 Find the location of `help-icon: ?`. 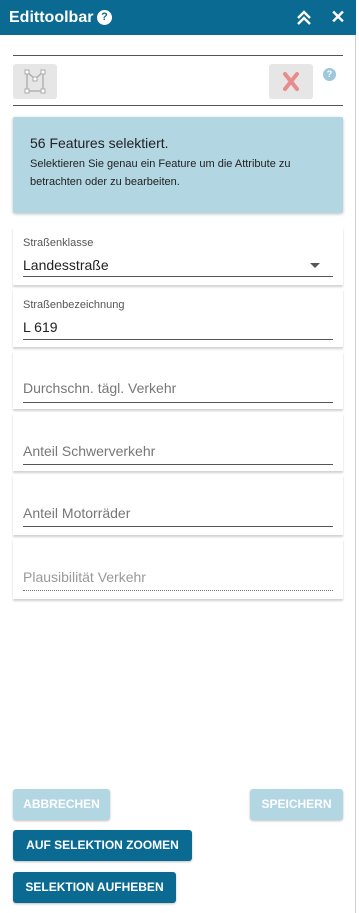

help-icon: ? is located at coordinates (104, 17).